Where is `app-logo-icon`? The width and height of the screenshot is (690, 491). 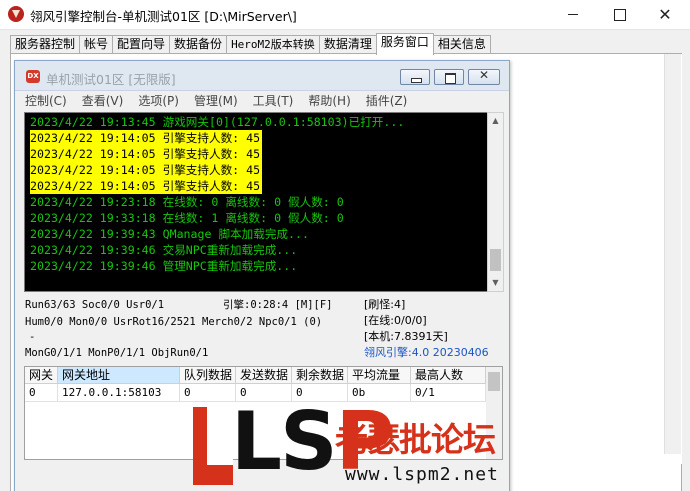
app-logo-icon is located at coordinates (16, 14).